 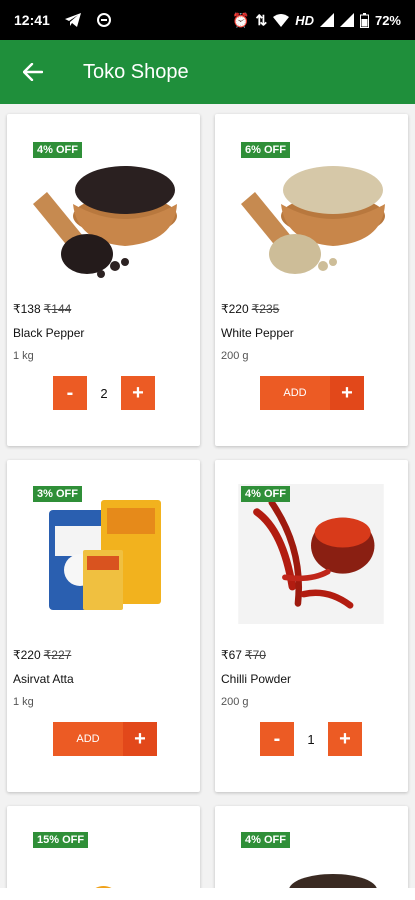 I want to click on app-bar: Toko Shope, so click(x=207, y=72).